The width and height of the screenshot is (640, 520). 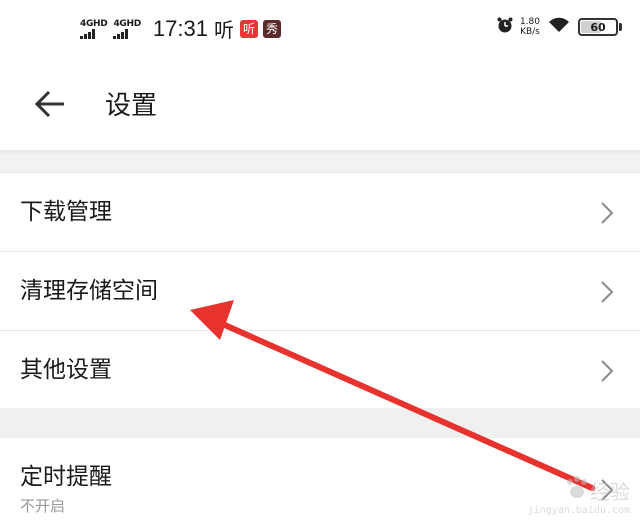 I want to click on watermark-logo: 经验, so click(x=597, y=490).